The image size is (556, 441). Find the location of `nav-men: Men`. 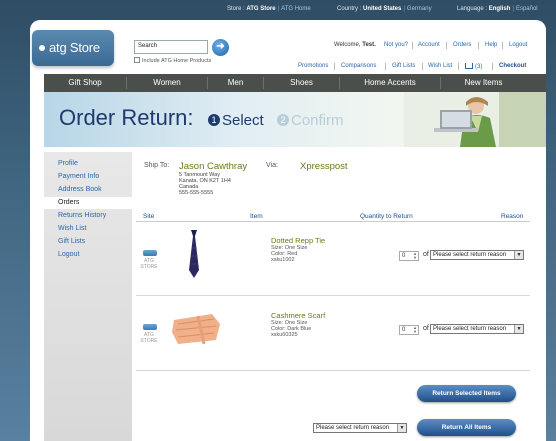

nav-men: Men is located at coordinates (235, 83).